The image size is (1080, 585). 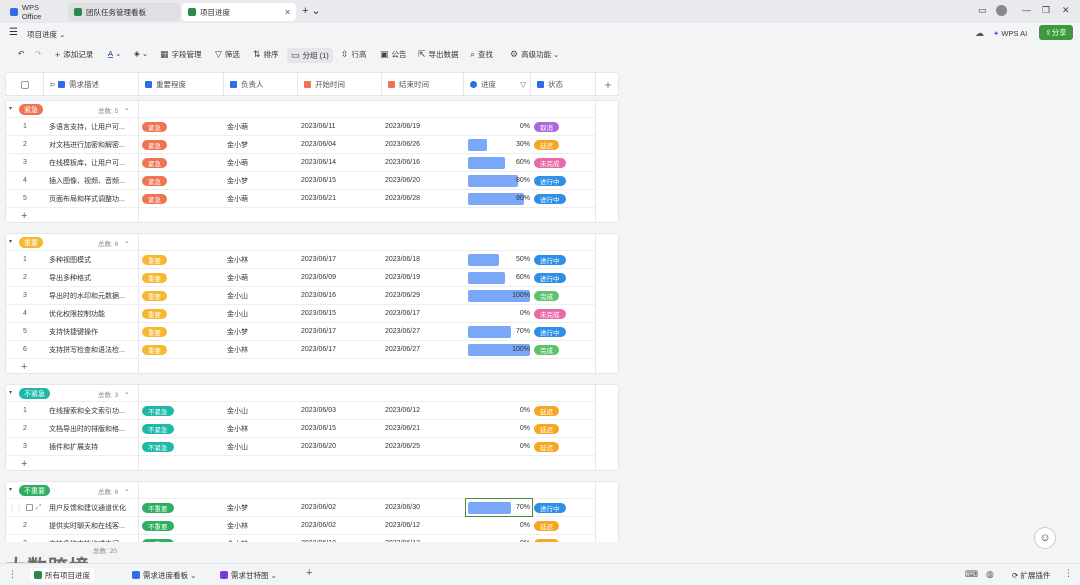 I want to click on desc-cell: 多种视图模式, so click(x=93, y=259).